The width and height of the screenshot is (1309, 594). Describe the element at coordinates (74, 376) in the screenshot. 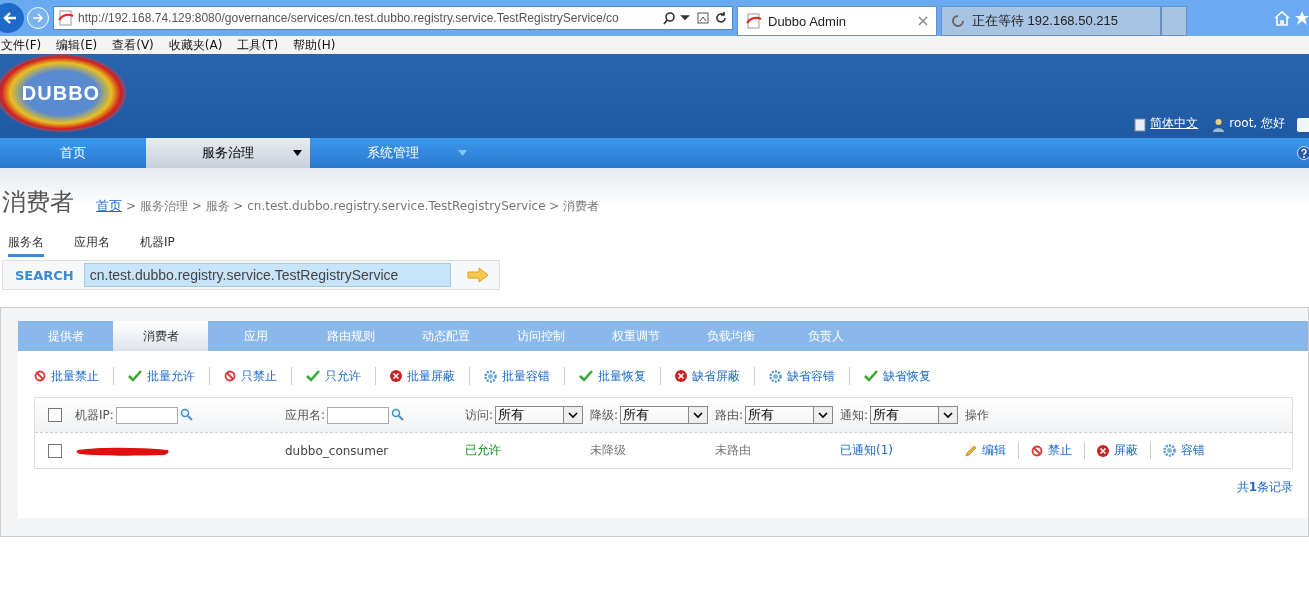

I see `action-link: 批量禁止` at that location.